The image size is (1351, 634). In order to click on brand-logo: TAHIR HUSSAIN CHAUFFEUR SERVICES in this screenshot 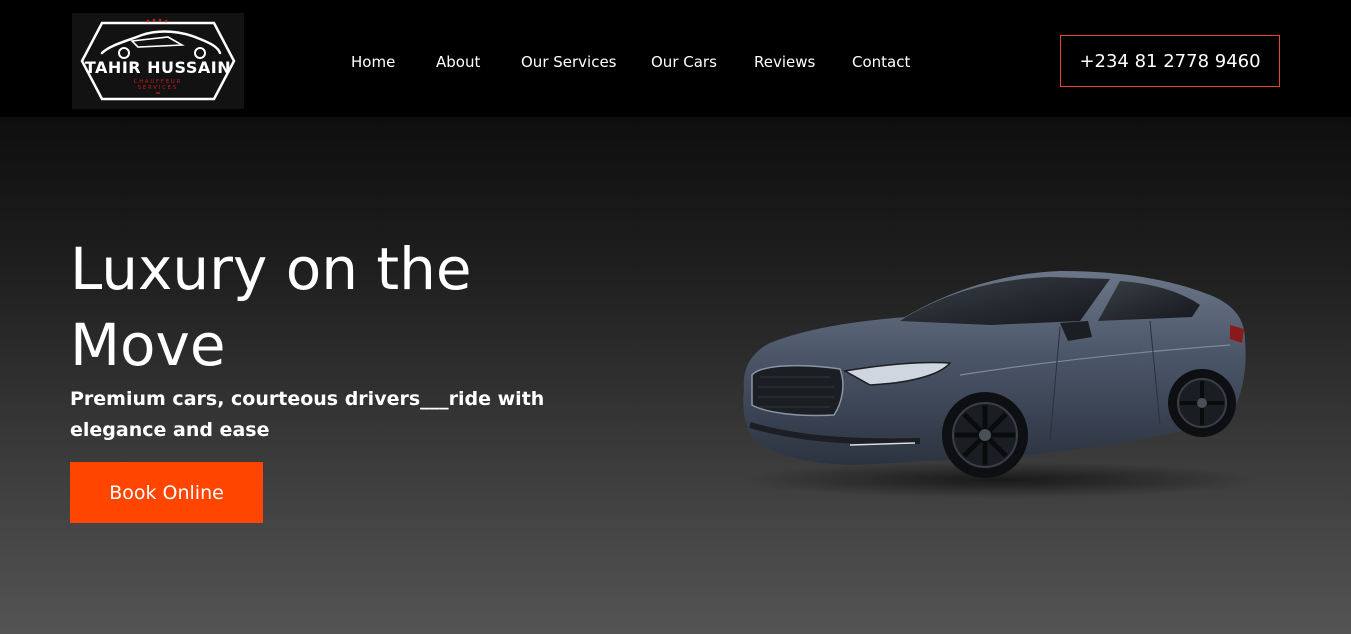, I will do `click(158, 61)`.